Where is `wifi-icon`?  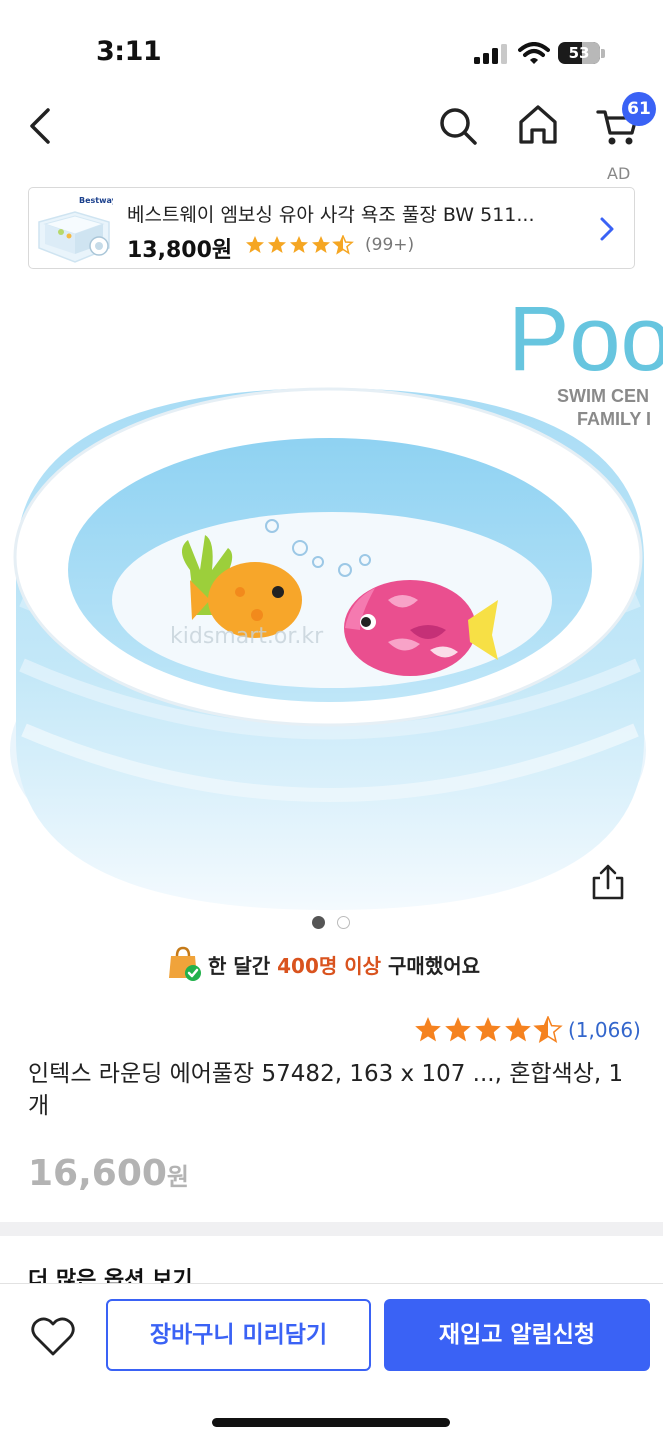 wifi-icon is located at coordinates (534, 53).